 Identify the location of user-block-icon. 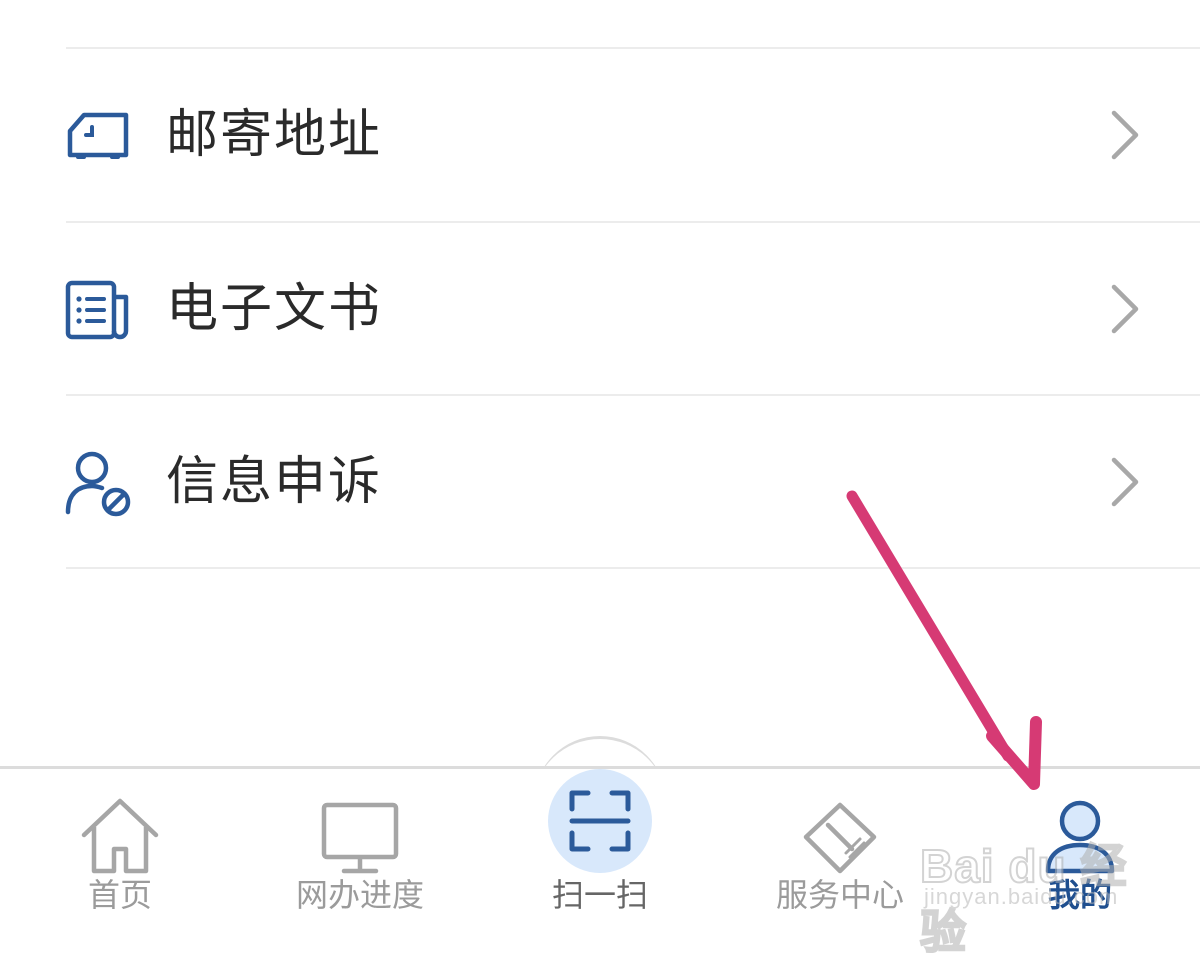
(98, 484).